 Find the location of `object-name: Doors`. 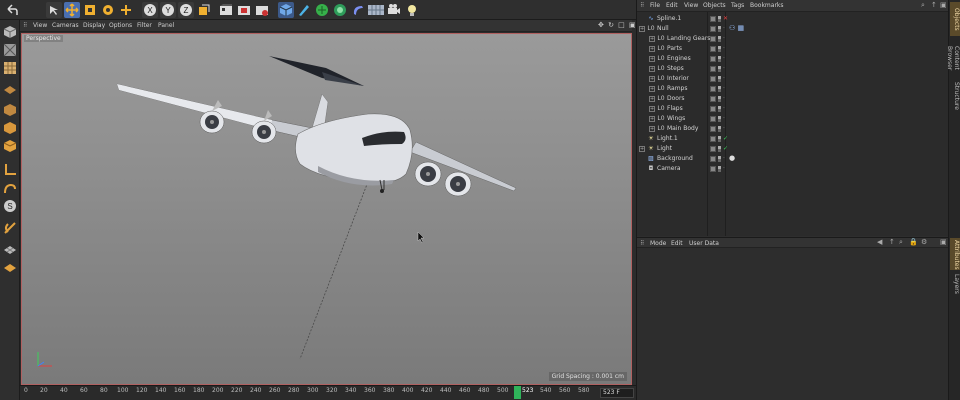

object-name: Doors is located at coordinates (676, 98).